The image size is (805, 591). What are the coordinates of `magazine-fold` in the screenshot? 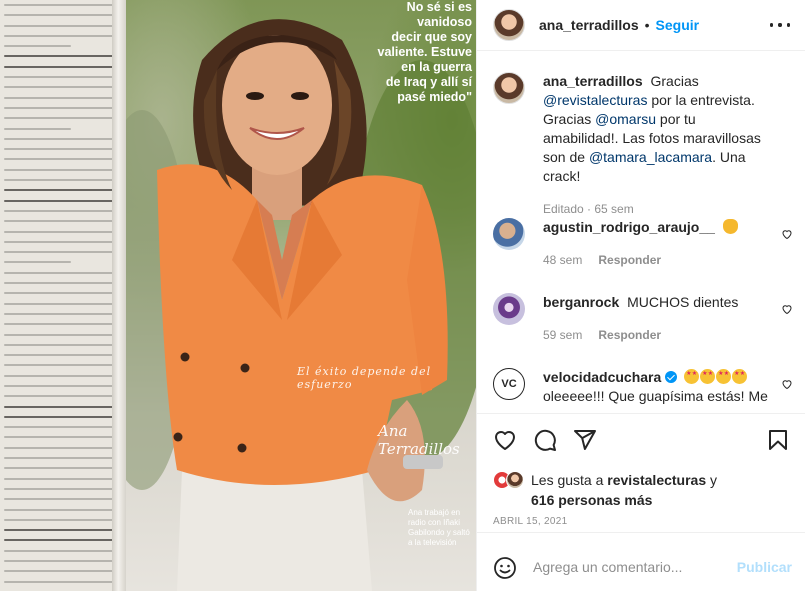 It's located at (119, 295).